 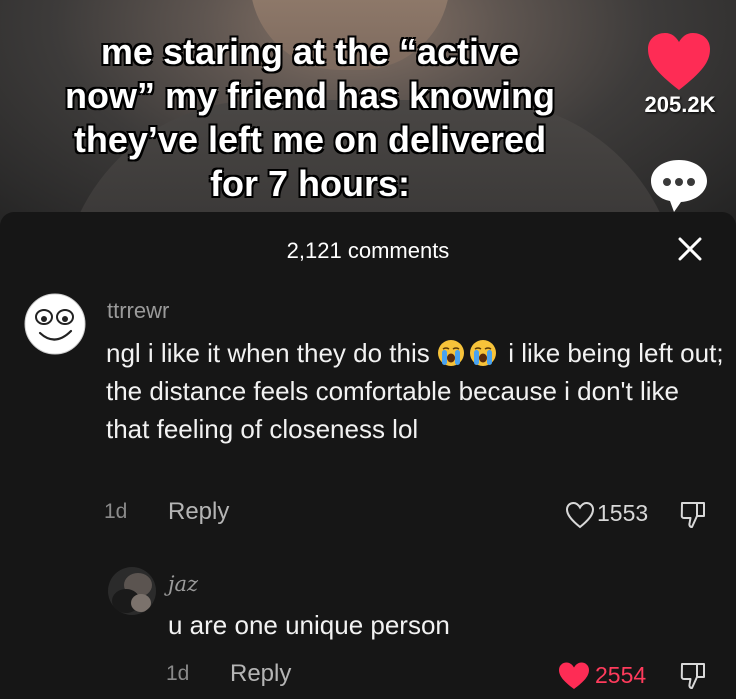 I want to click on caption-line: me staring at the “active, so click(x=310, y=51).